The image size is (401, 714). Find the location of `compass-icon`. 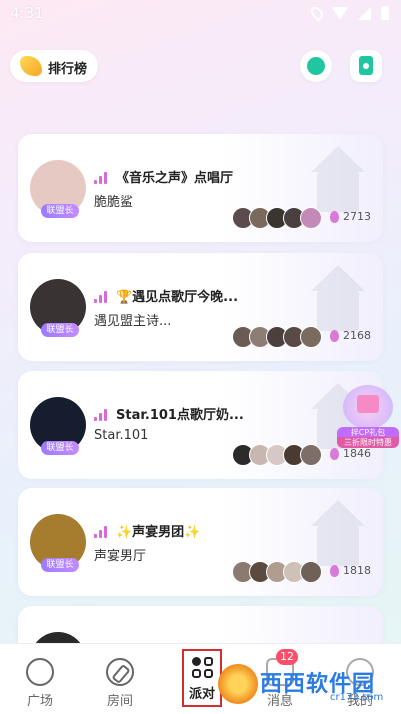

compass-icon is located at coordinates (120, 672).